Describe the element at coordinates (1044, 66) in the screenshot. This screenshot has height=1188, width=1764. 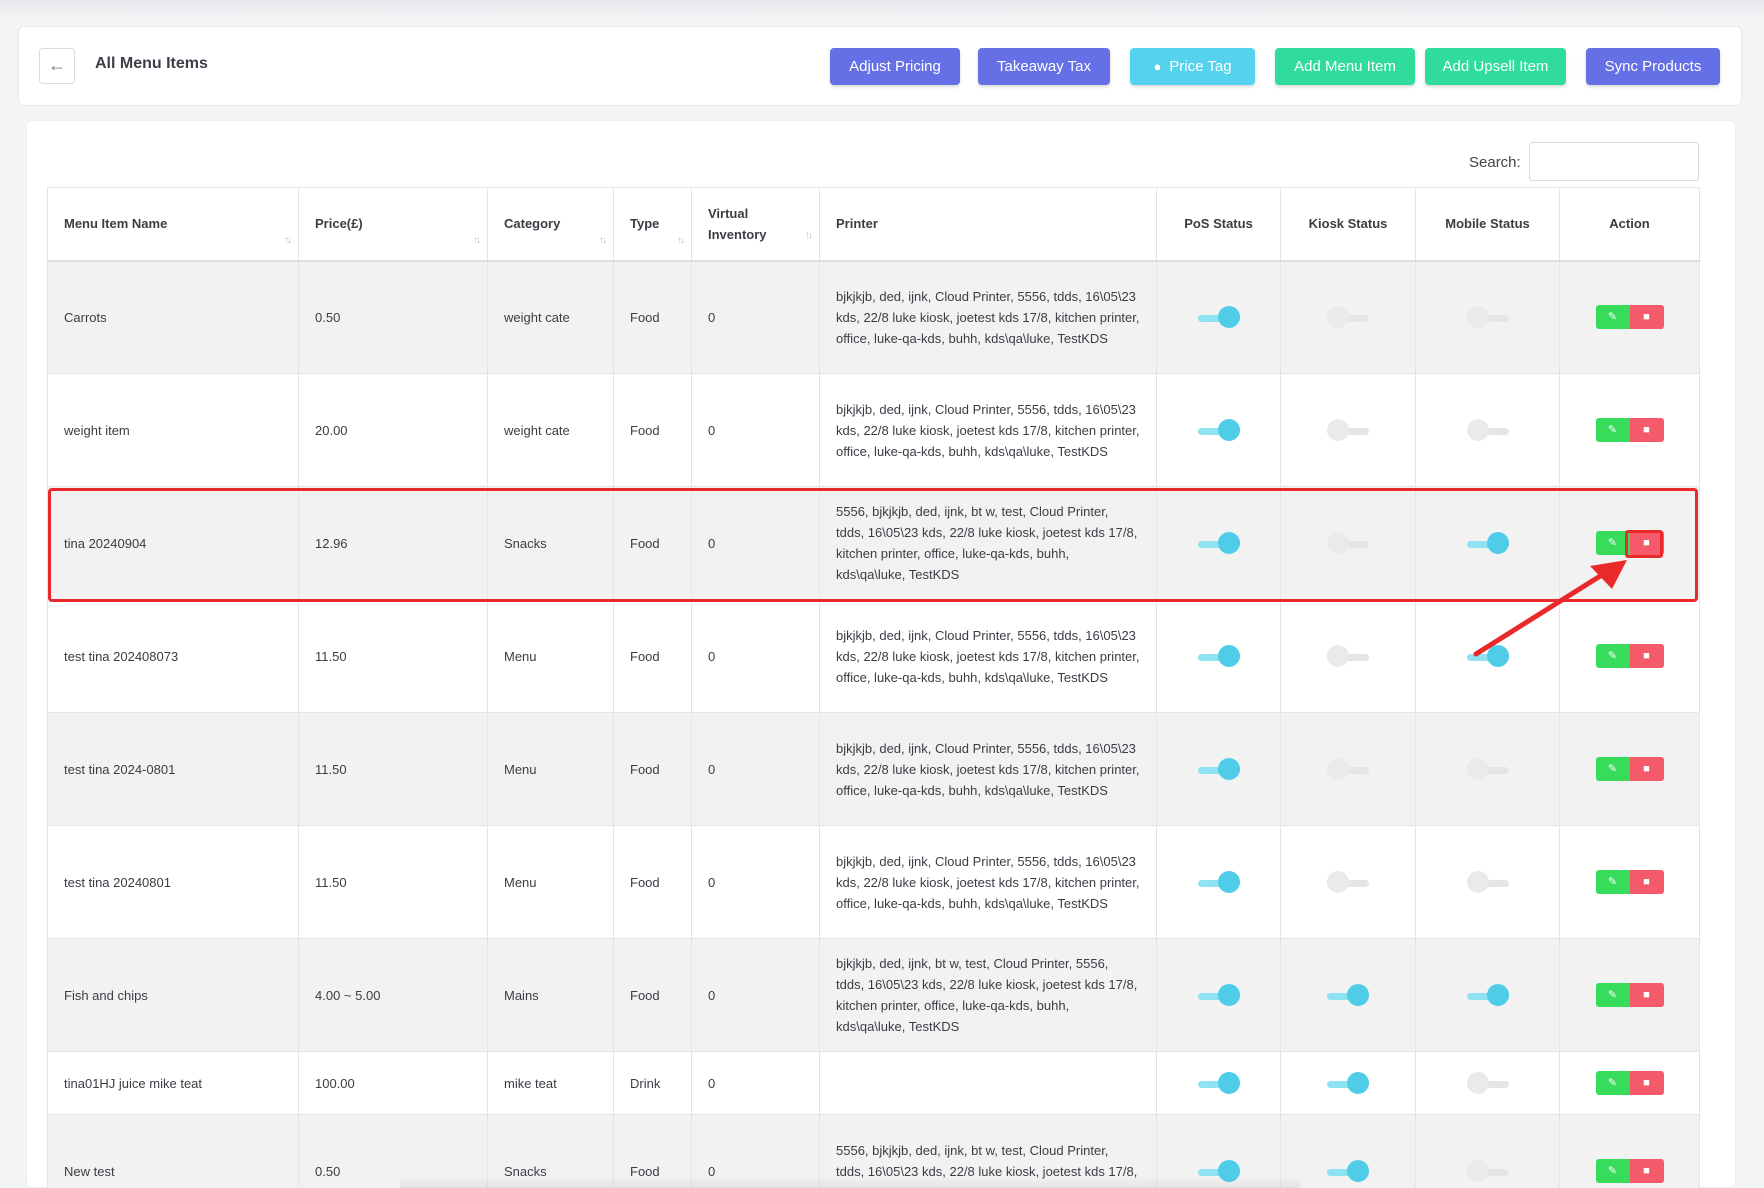
I see `takeaway-tax-button: Takeaway Tax` at that location.